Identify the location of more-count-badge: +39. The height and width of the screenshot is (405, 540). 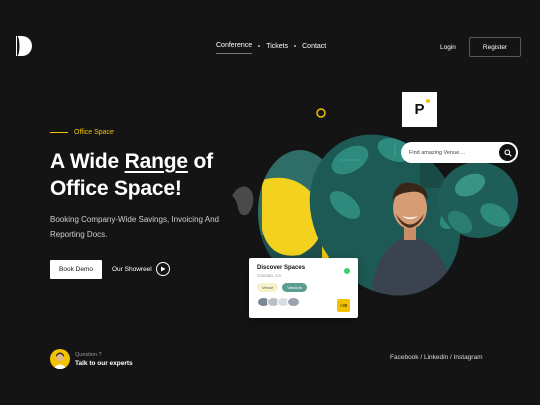
(343, 305).